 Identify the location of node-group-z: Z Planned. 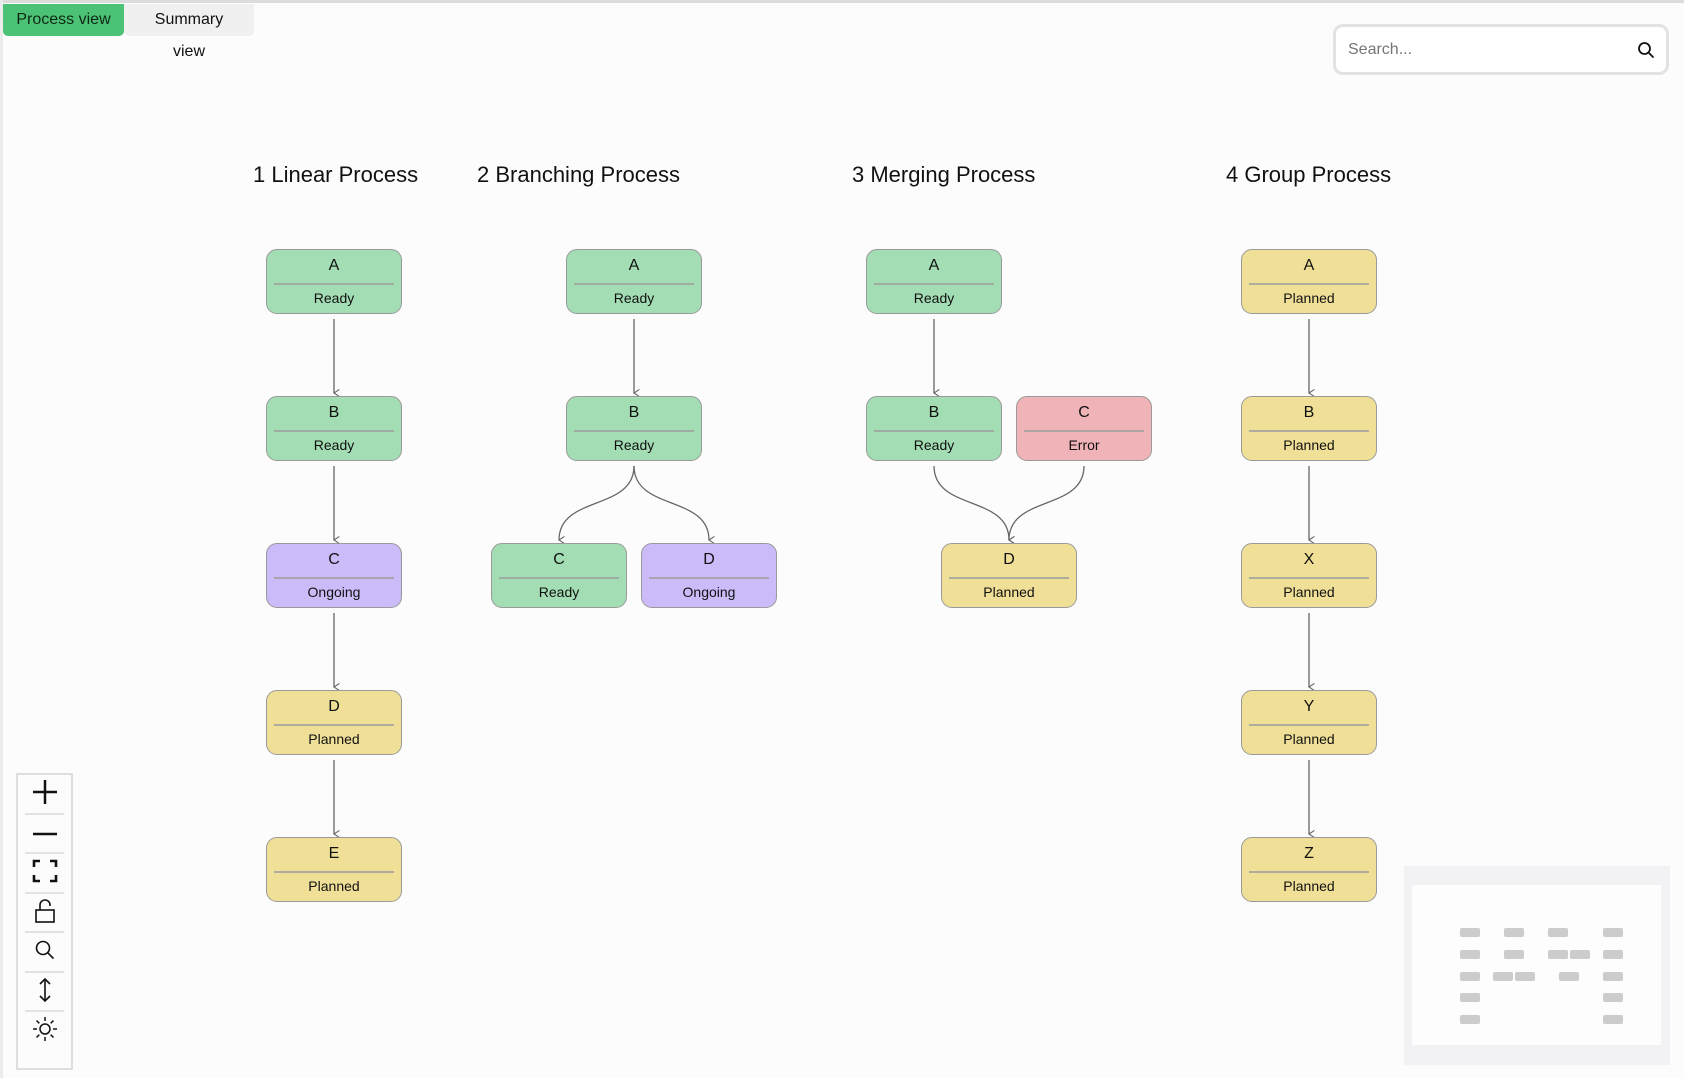
(1309, 869).